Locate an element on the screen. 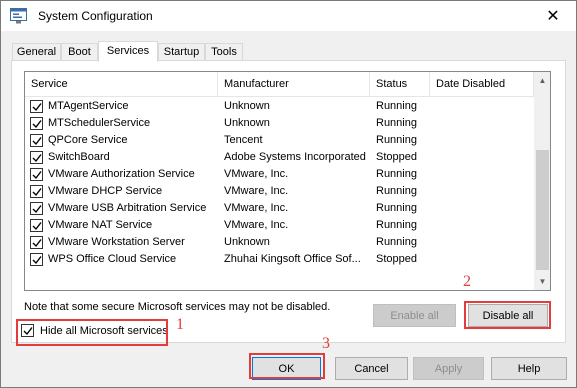  table-row: VMware DHCP Service VMware, Inc. Running is located at coordinates (279, 191).